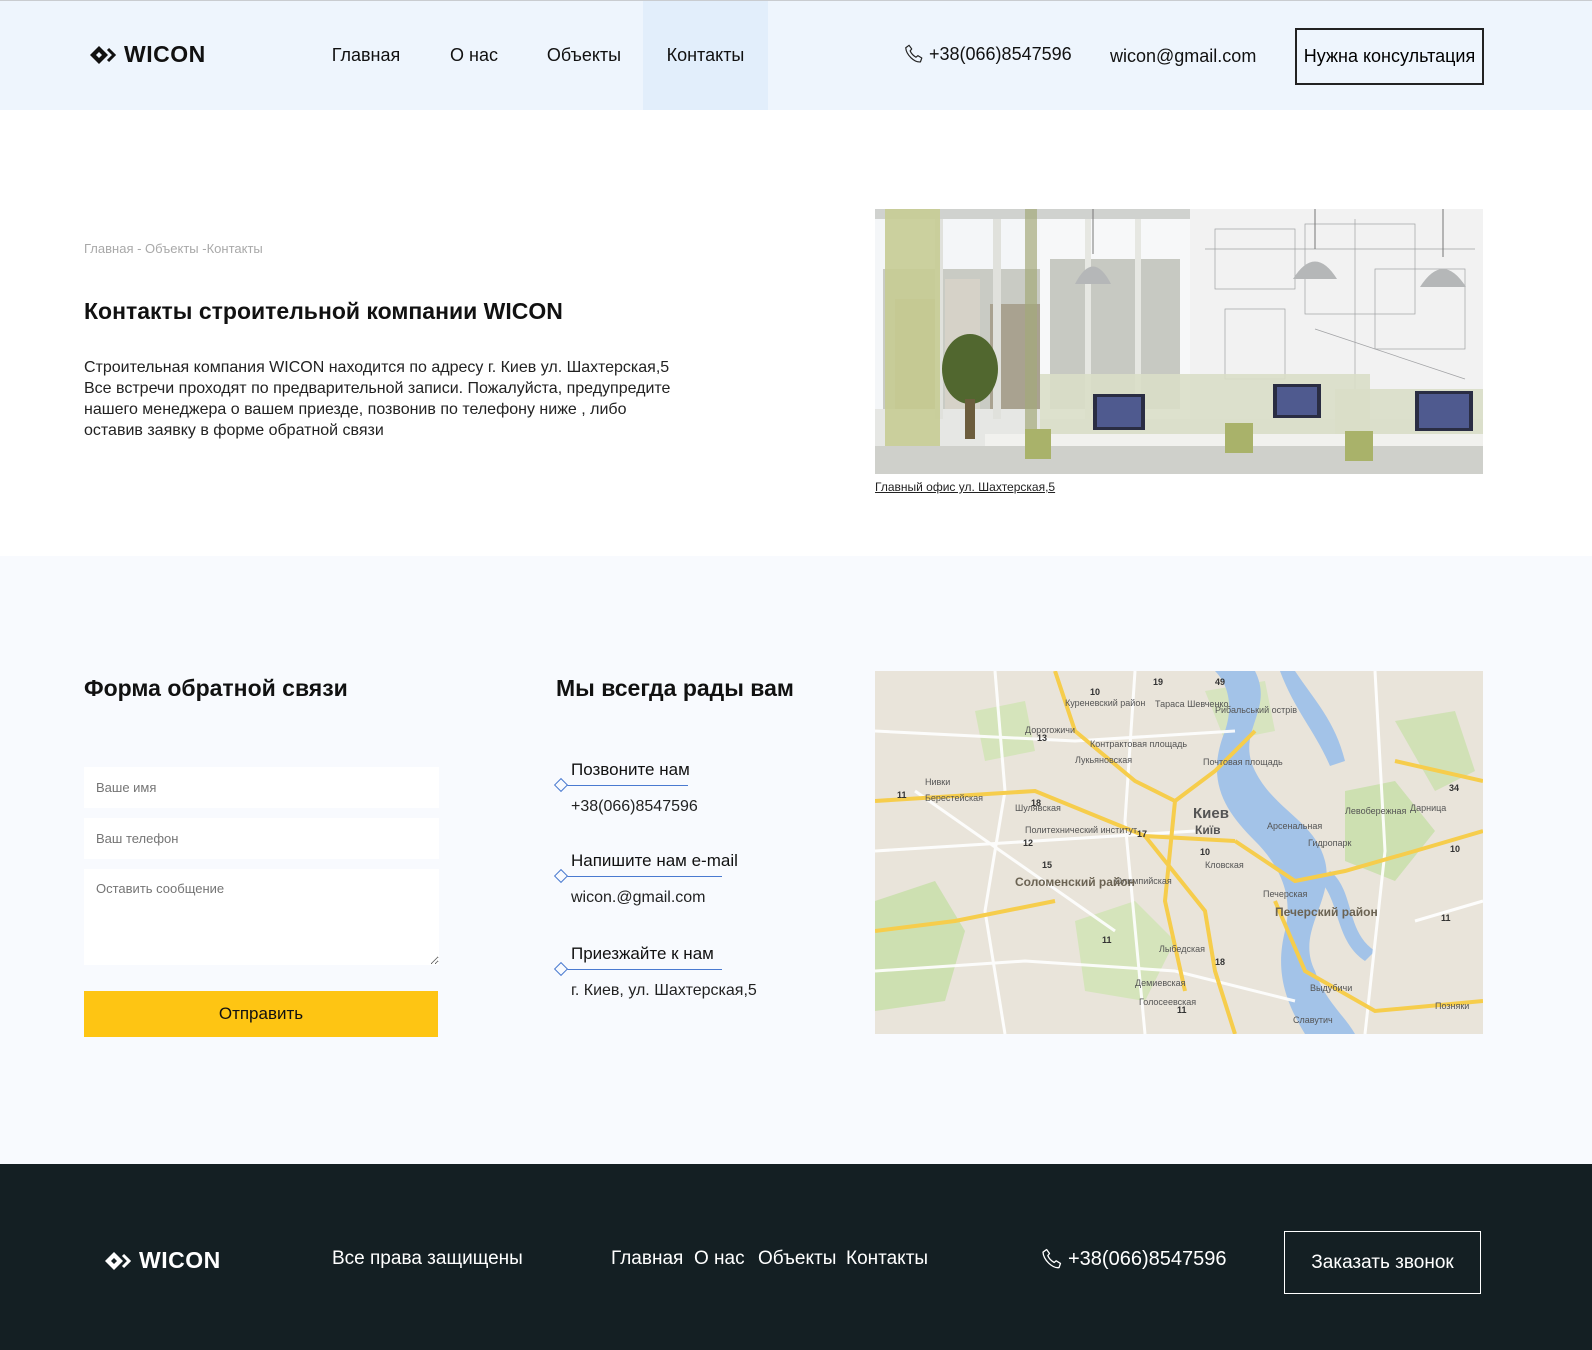  What do you see at coordinates (366, 55) in the screenshot?
I see `nav-item-home: Главная` at bounding box center [366, 55].